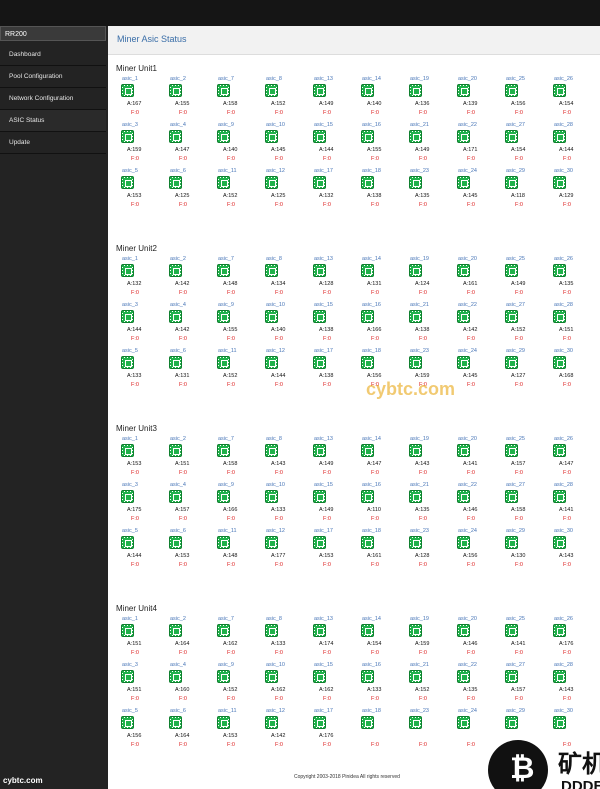 This screenshot has height=789, width=600. What do you see at coordinates (130, 259) in the screenshot?
I see `asic-label: asic_1` at bounding box center [130, 259].